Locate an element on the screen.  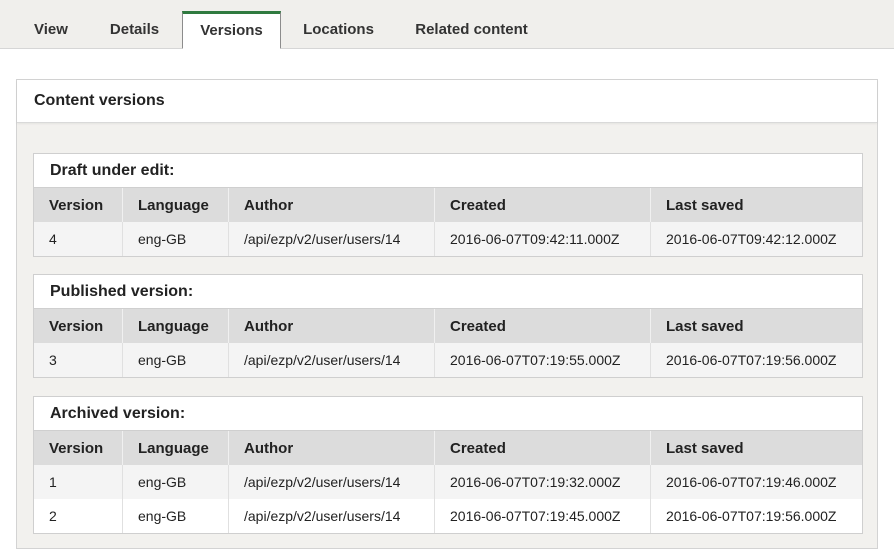
cell-version: 4 is located at coordinates (78, 239).